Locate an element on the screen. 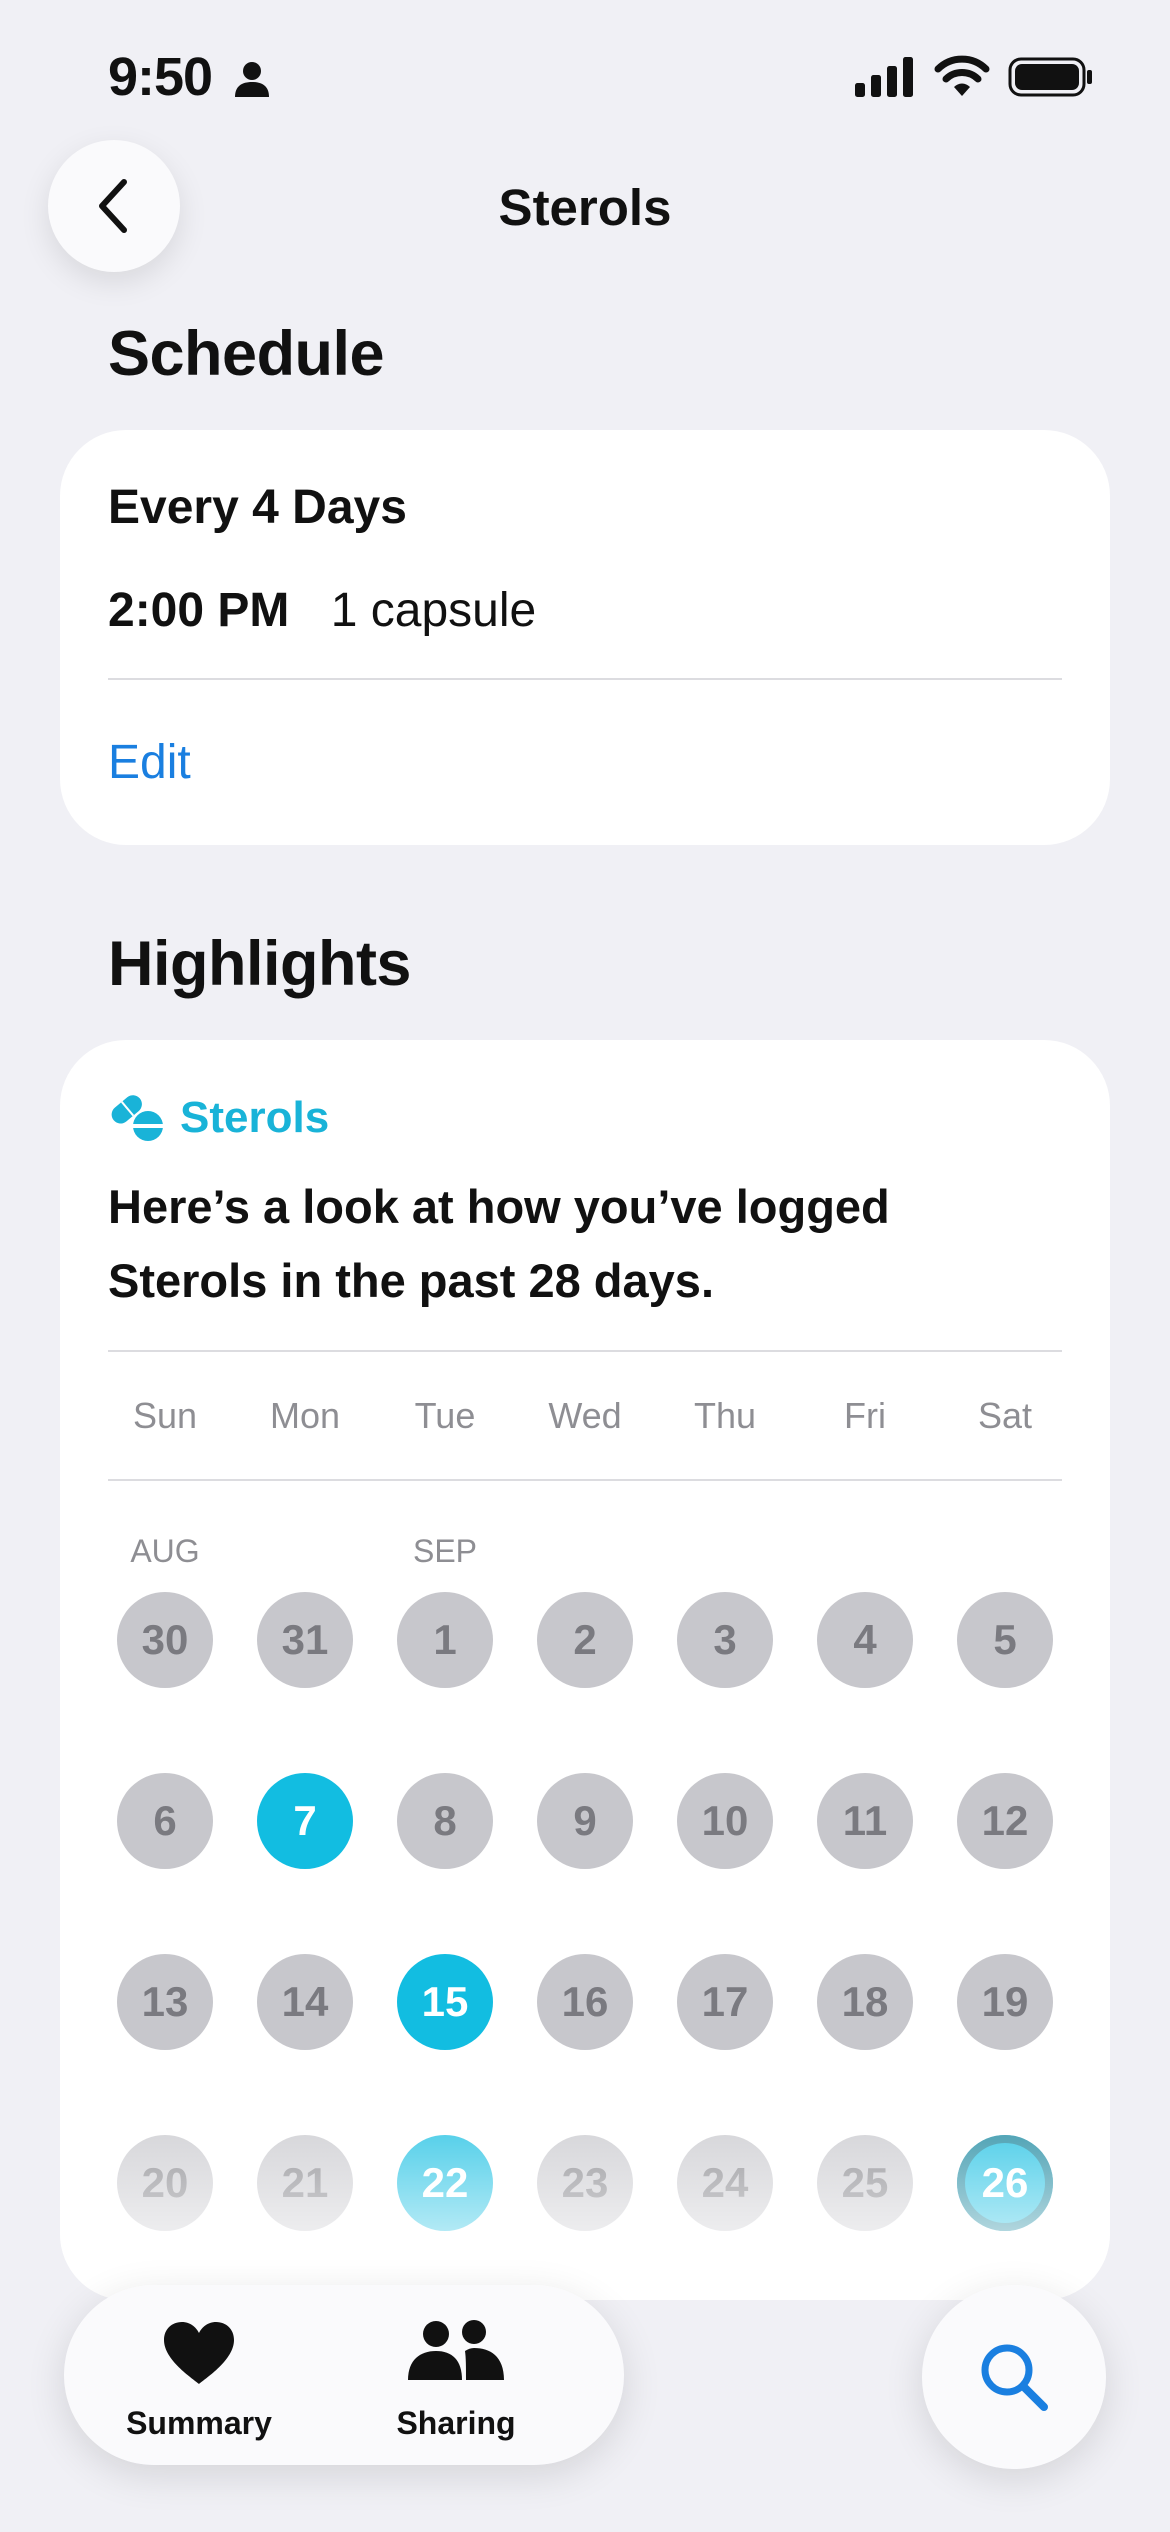  weekday-label: Thu is located at coordinates (725, 1415).